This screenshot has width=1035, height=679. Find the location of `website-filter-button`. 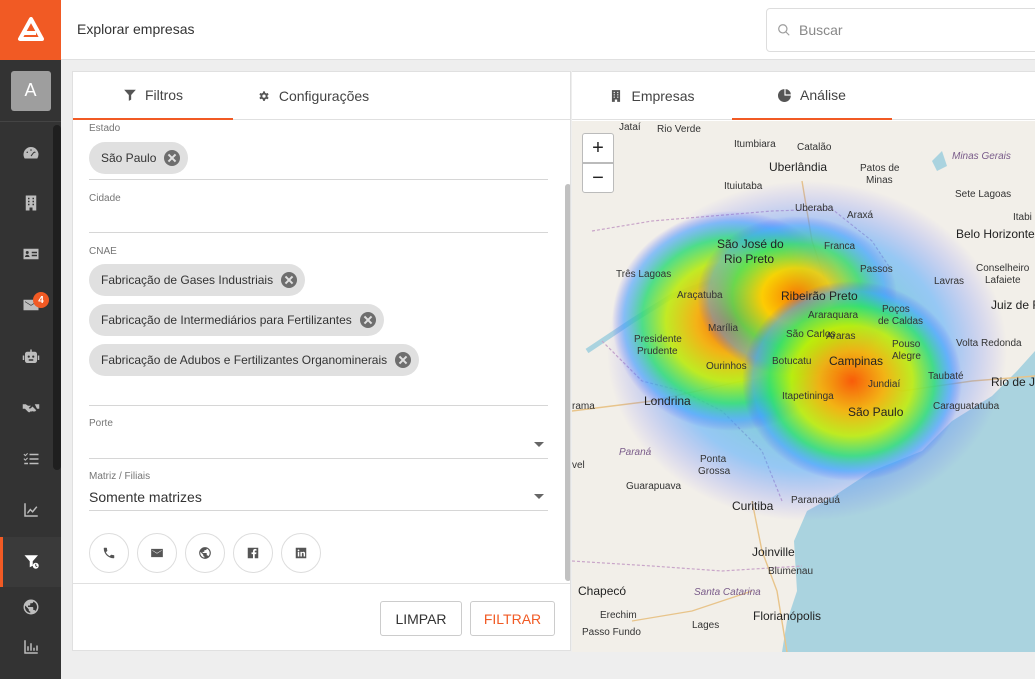

website-filter-button is located at coordinates (205, 553).